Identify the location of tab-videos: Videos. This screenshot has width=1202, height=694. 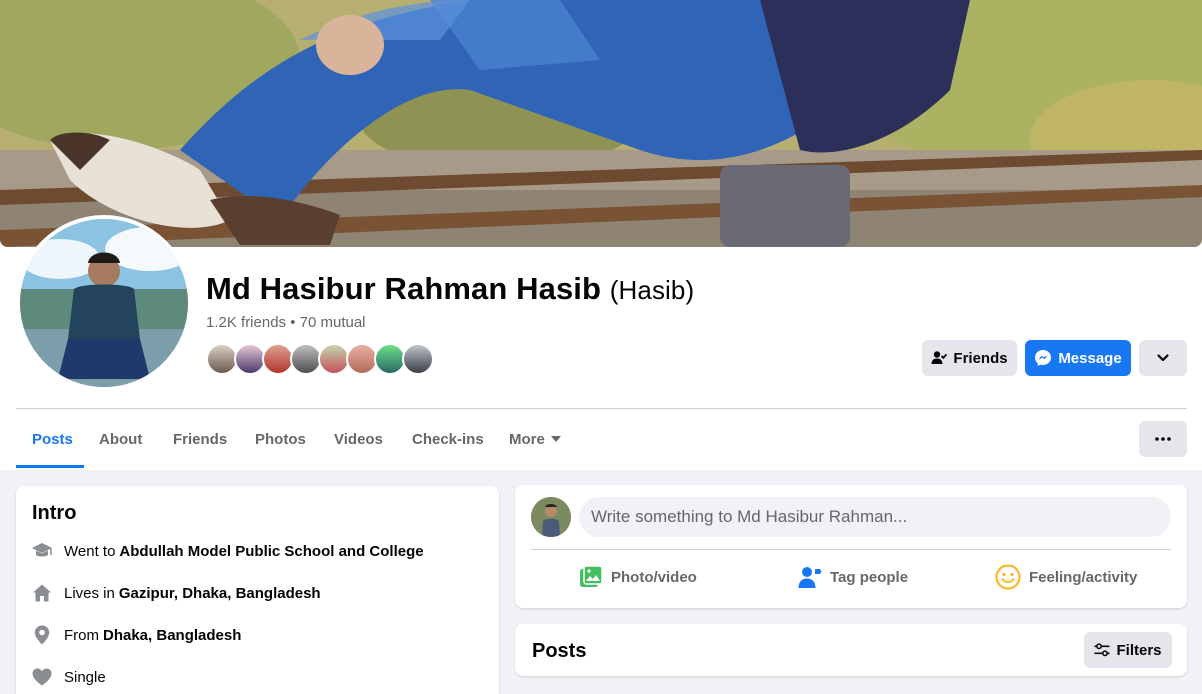
(358, 439).